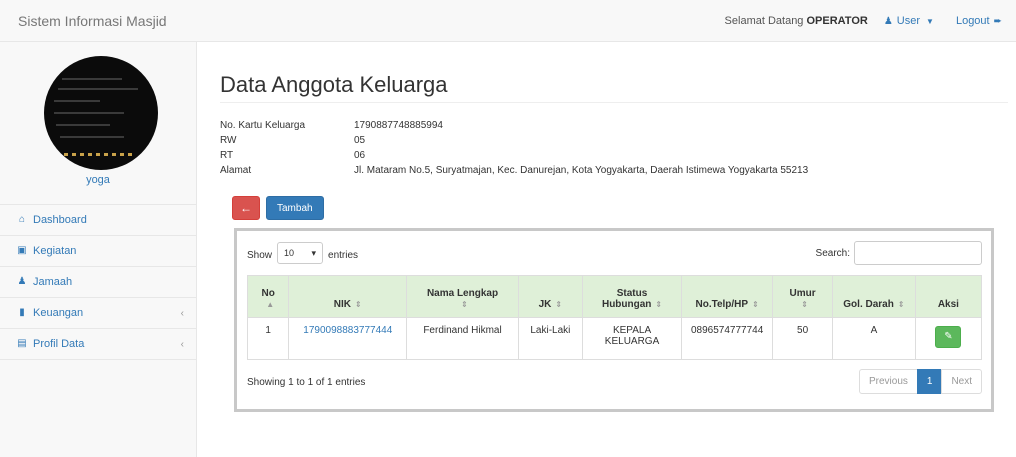 Image resolution: width=1016 pixels, height=457 pixels. I want to click on pagination-previous: Previous, so click(888, 381).